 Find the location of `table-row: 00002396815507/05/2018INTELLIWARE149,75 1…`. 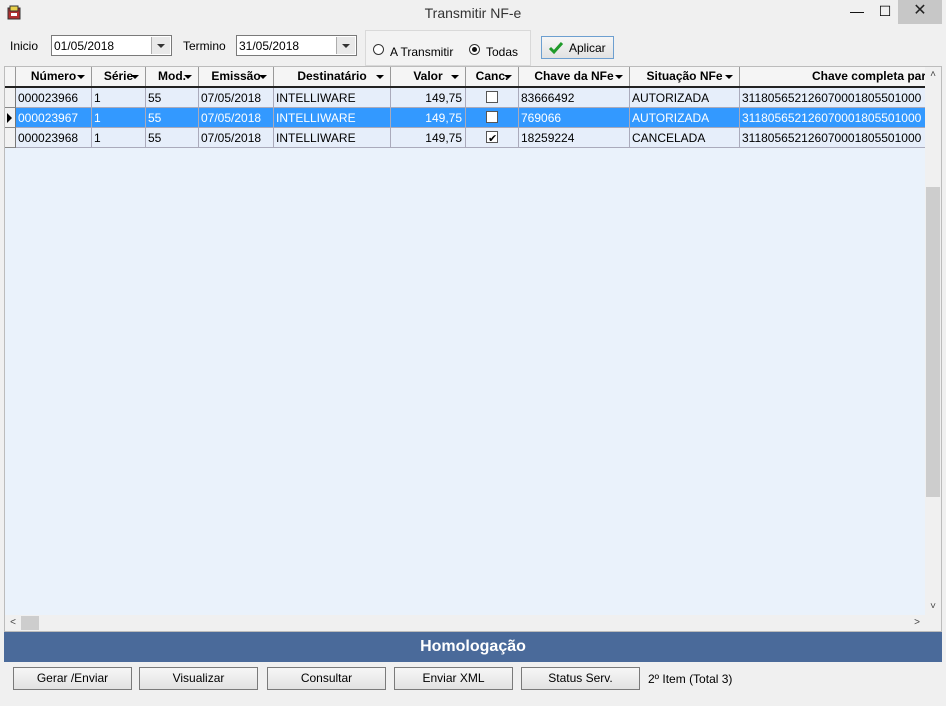

table-row: 00002396815507/05/2018INTELLIWARE149,75 1… is located at coordinates (466, 138).